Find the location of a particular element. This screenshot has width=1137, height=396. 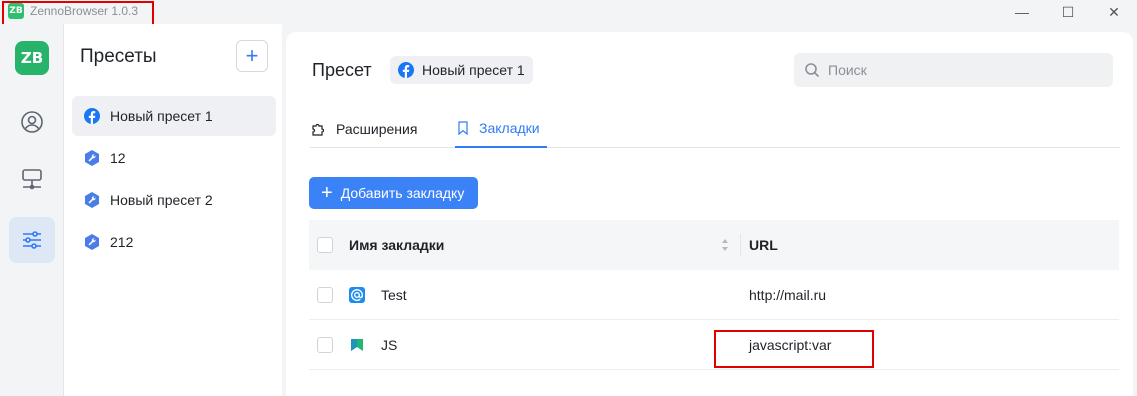

search-input is located at coordinates (958, 70).